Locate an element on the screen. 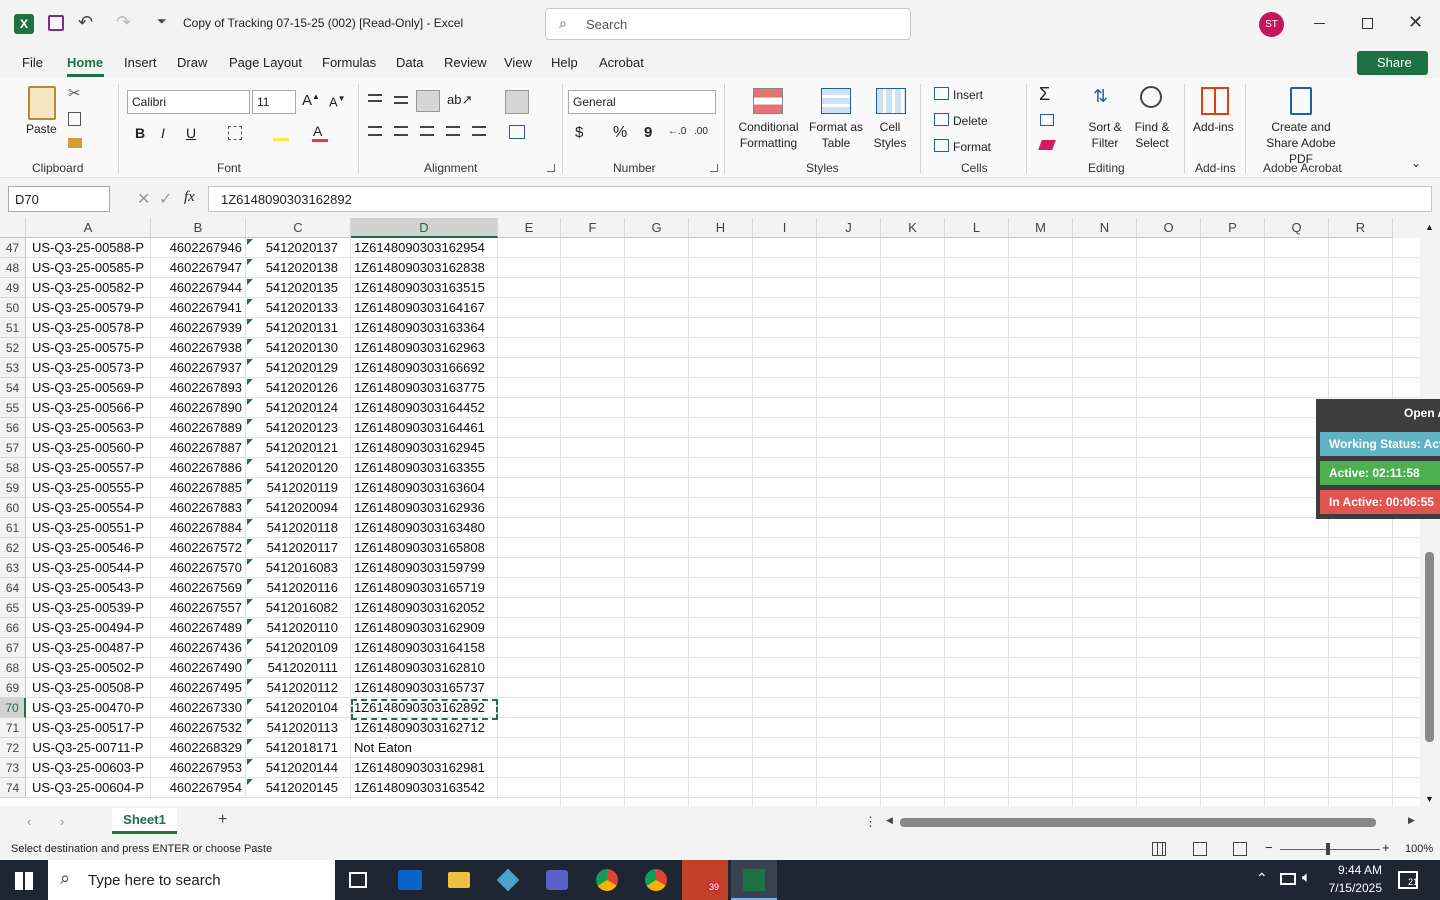  teams-icon is located at coordinates (557, 880).